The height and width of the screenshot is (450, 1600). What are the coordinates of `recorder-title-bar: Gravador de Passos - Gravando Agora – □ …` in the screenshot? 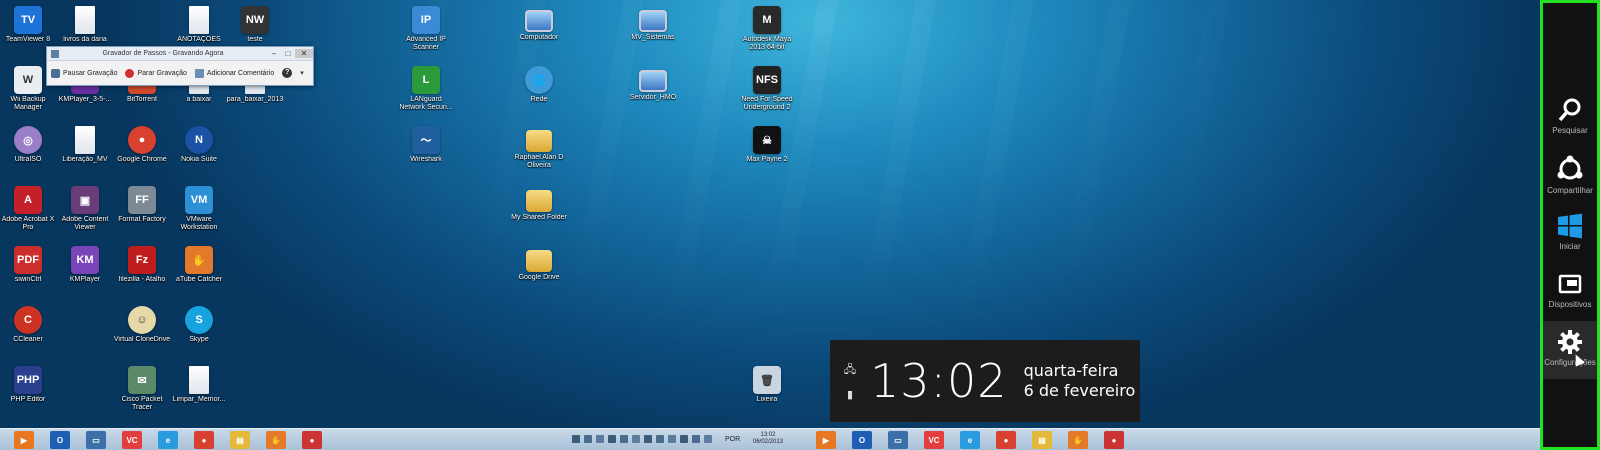 It's located at (180, 54).